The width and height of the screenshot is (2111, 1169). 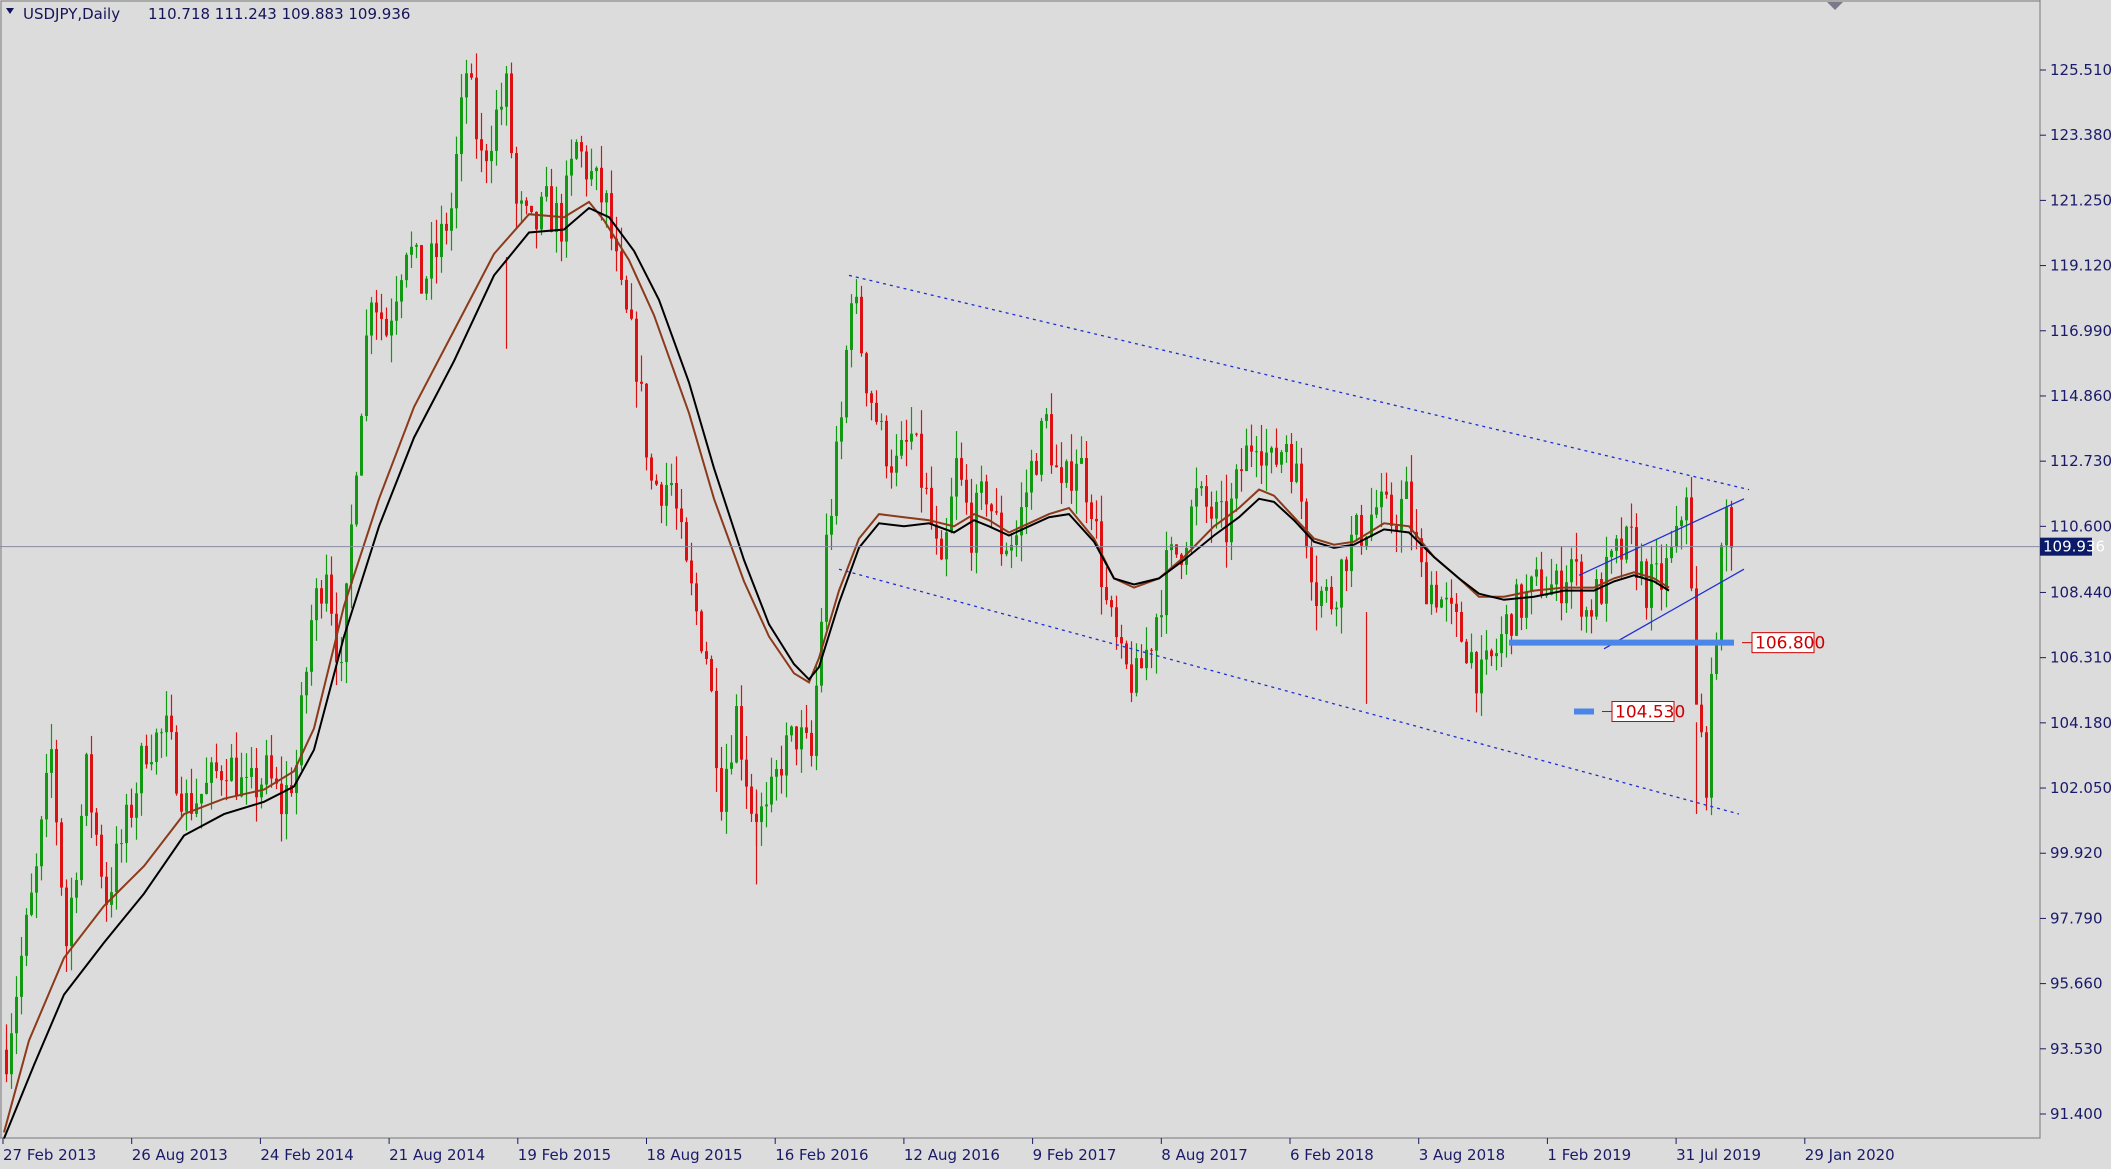 What do you see at coordinates (2080, 788) in the screenshot?
I see `y-tick-label: 102.050` at bounding box center [2080, 788].